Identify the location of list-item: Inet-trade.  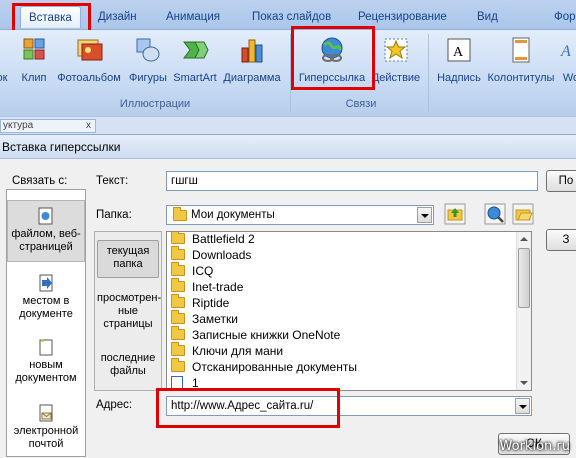
(207, 286).